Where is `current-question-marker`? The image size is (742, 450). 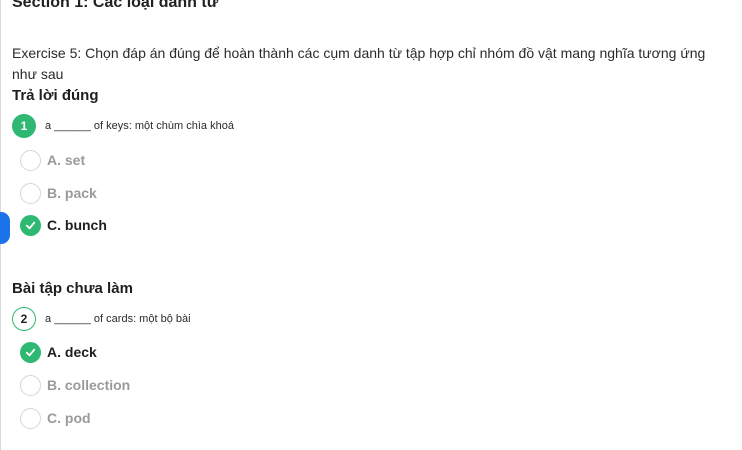 current-question-marker is located at coordinates (5, 228).